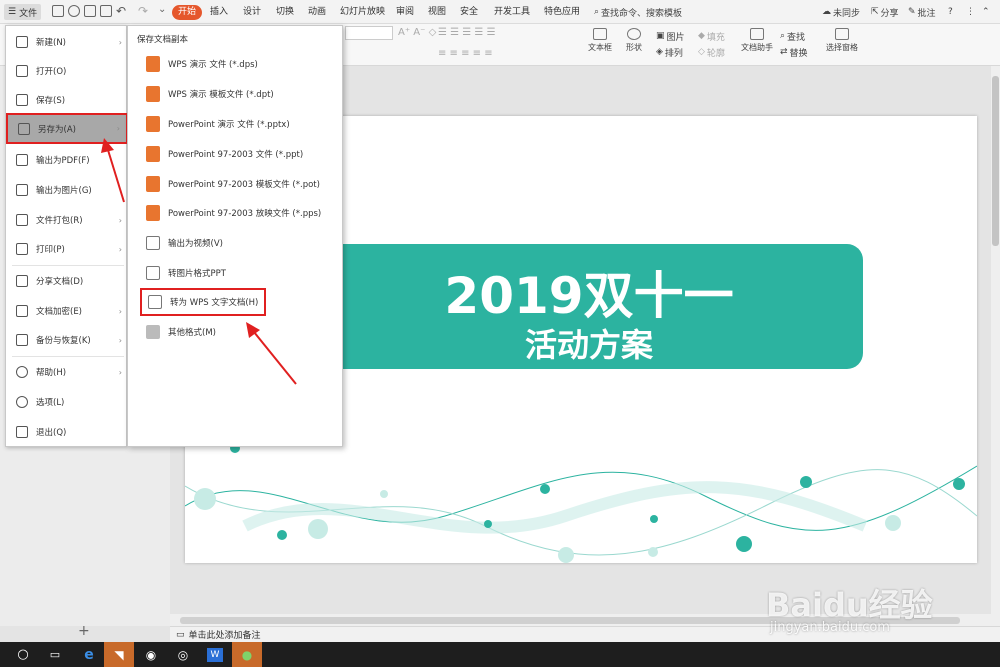 The image size is (1000, 667). I want to click on annotation-arrows, so click(199, 261).